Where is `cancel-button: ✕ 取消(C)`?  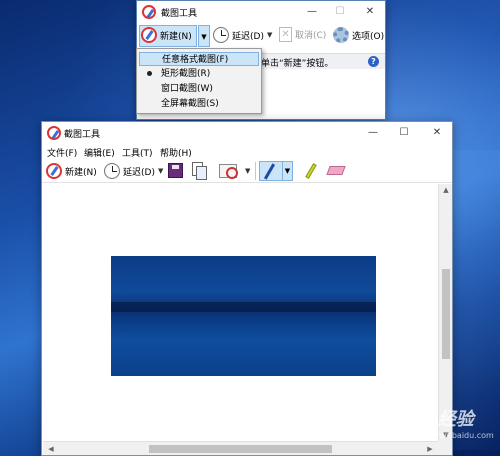
cancel-button: ✕ 取消(C) is located at coordinates (302, 34).